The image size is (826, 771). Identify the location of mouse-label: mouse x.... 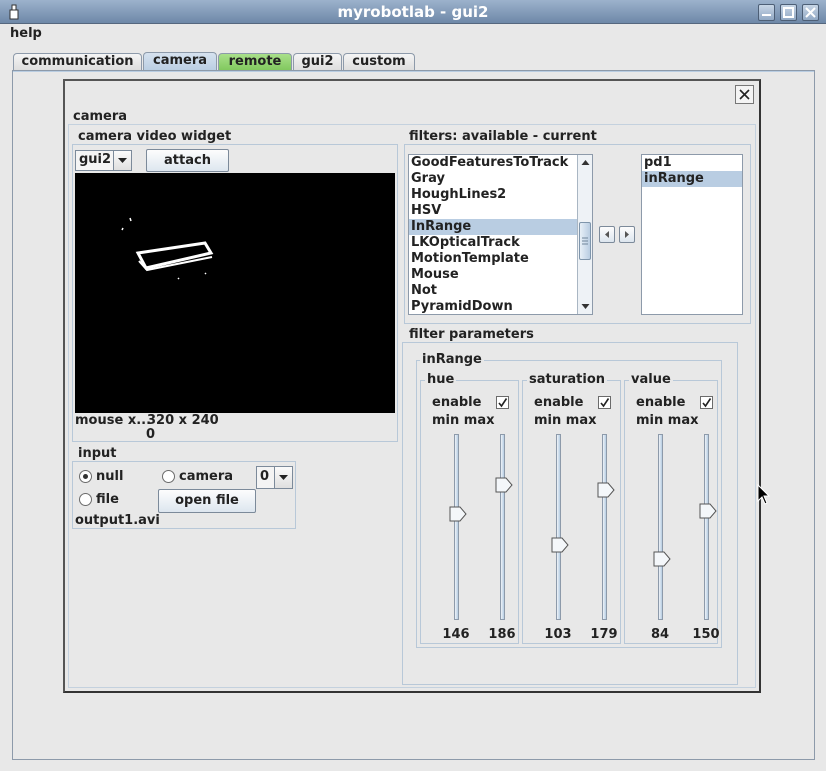
(113, 420).